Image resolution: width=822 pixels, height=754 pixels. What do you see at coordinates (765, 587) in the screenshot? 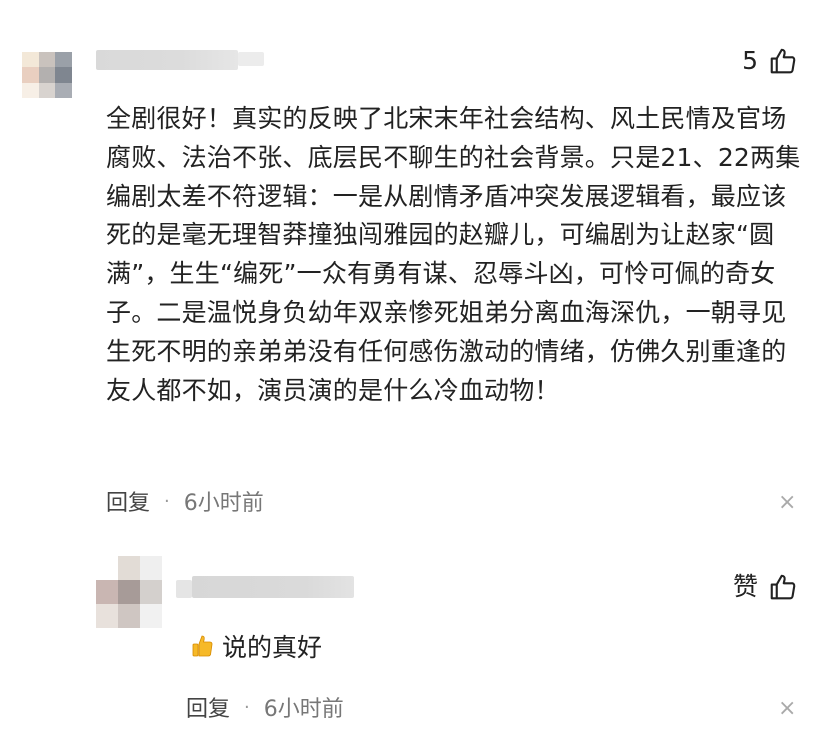
I see `like-control: 赞` at bounding box center [765, 587].